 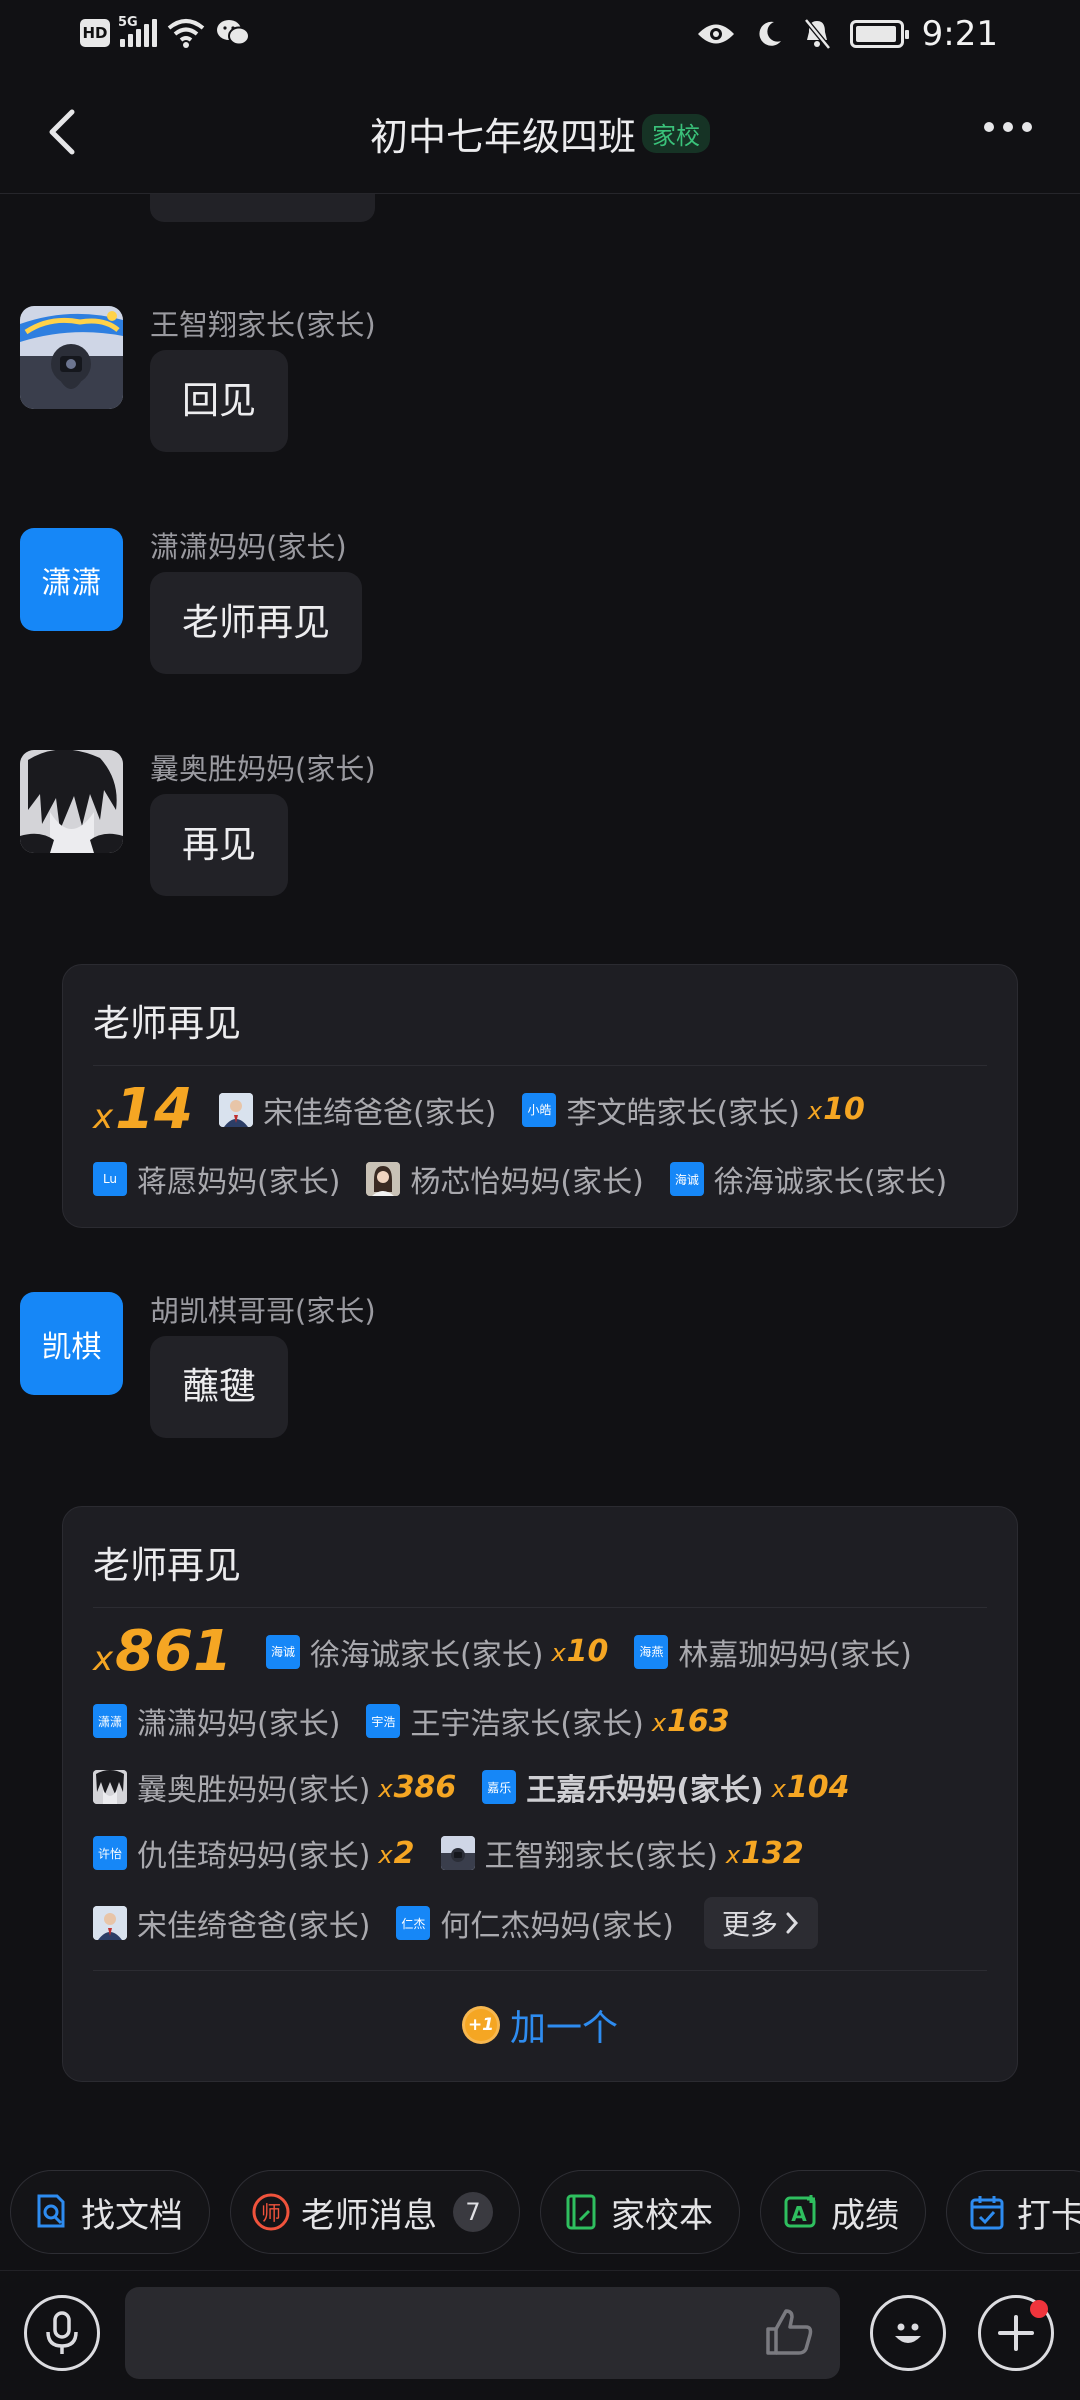 What do you see at coordinates (770, 33) in the screenshot?
I see `moon-icon` at bounding box center [770, 33].